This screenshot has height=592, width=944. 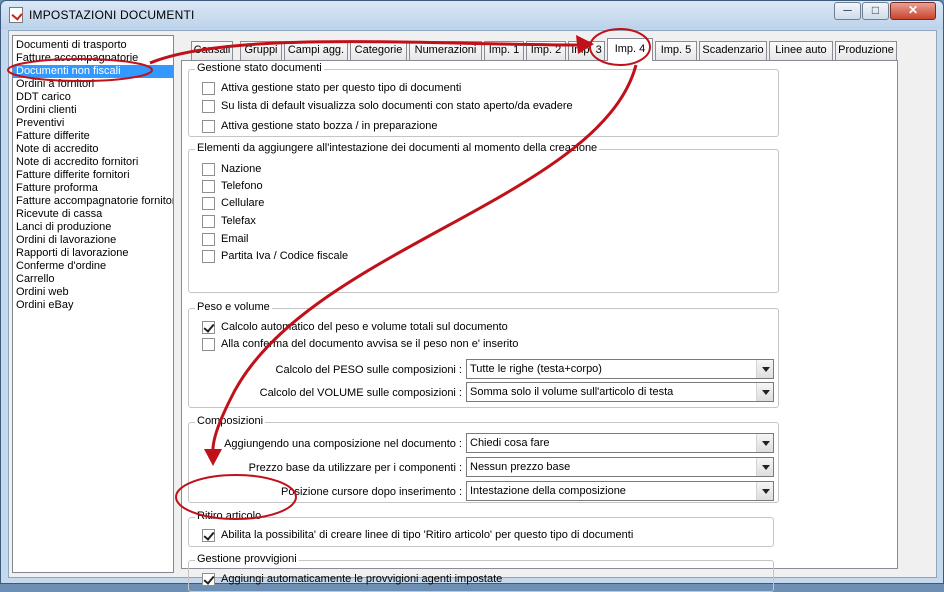 What do you see at coordinates (247, 559) in the screenshot?
I see `group-title: Gestione provvigioni` at bounding box center [247, 559].